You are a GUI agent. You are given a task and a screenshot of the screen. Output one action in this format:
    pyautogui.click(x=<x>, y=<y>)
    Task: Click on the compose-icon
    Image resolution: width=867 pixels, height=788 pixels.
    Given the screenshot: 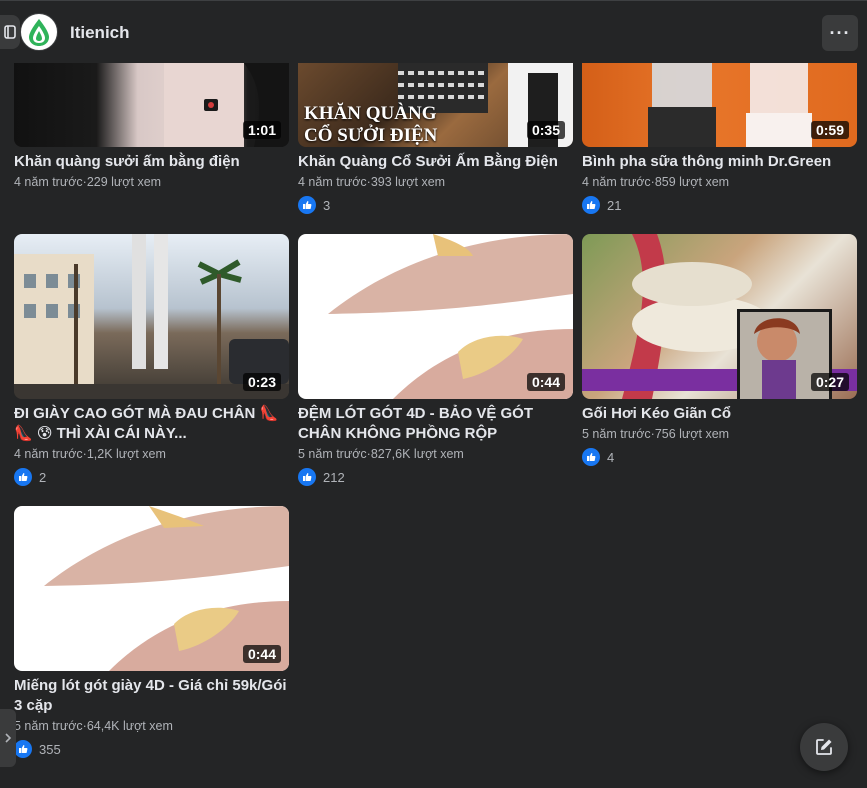 What is the action you would take?
    pyautogui.click(x=824, y=747)
    